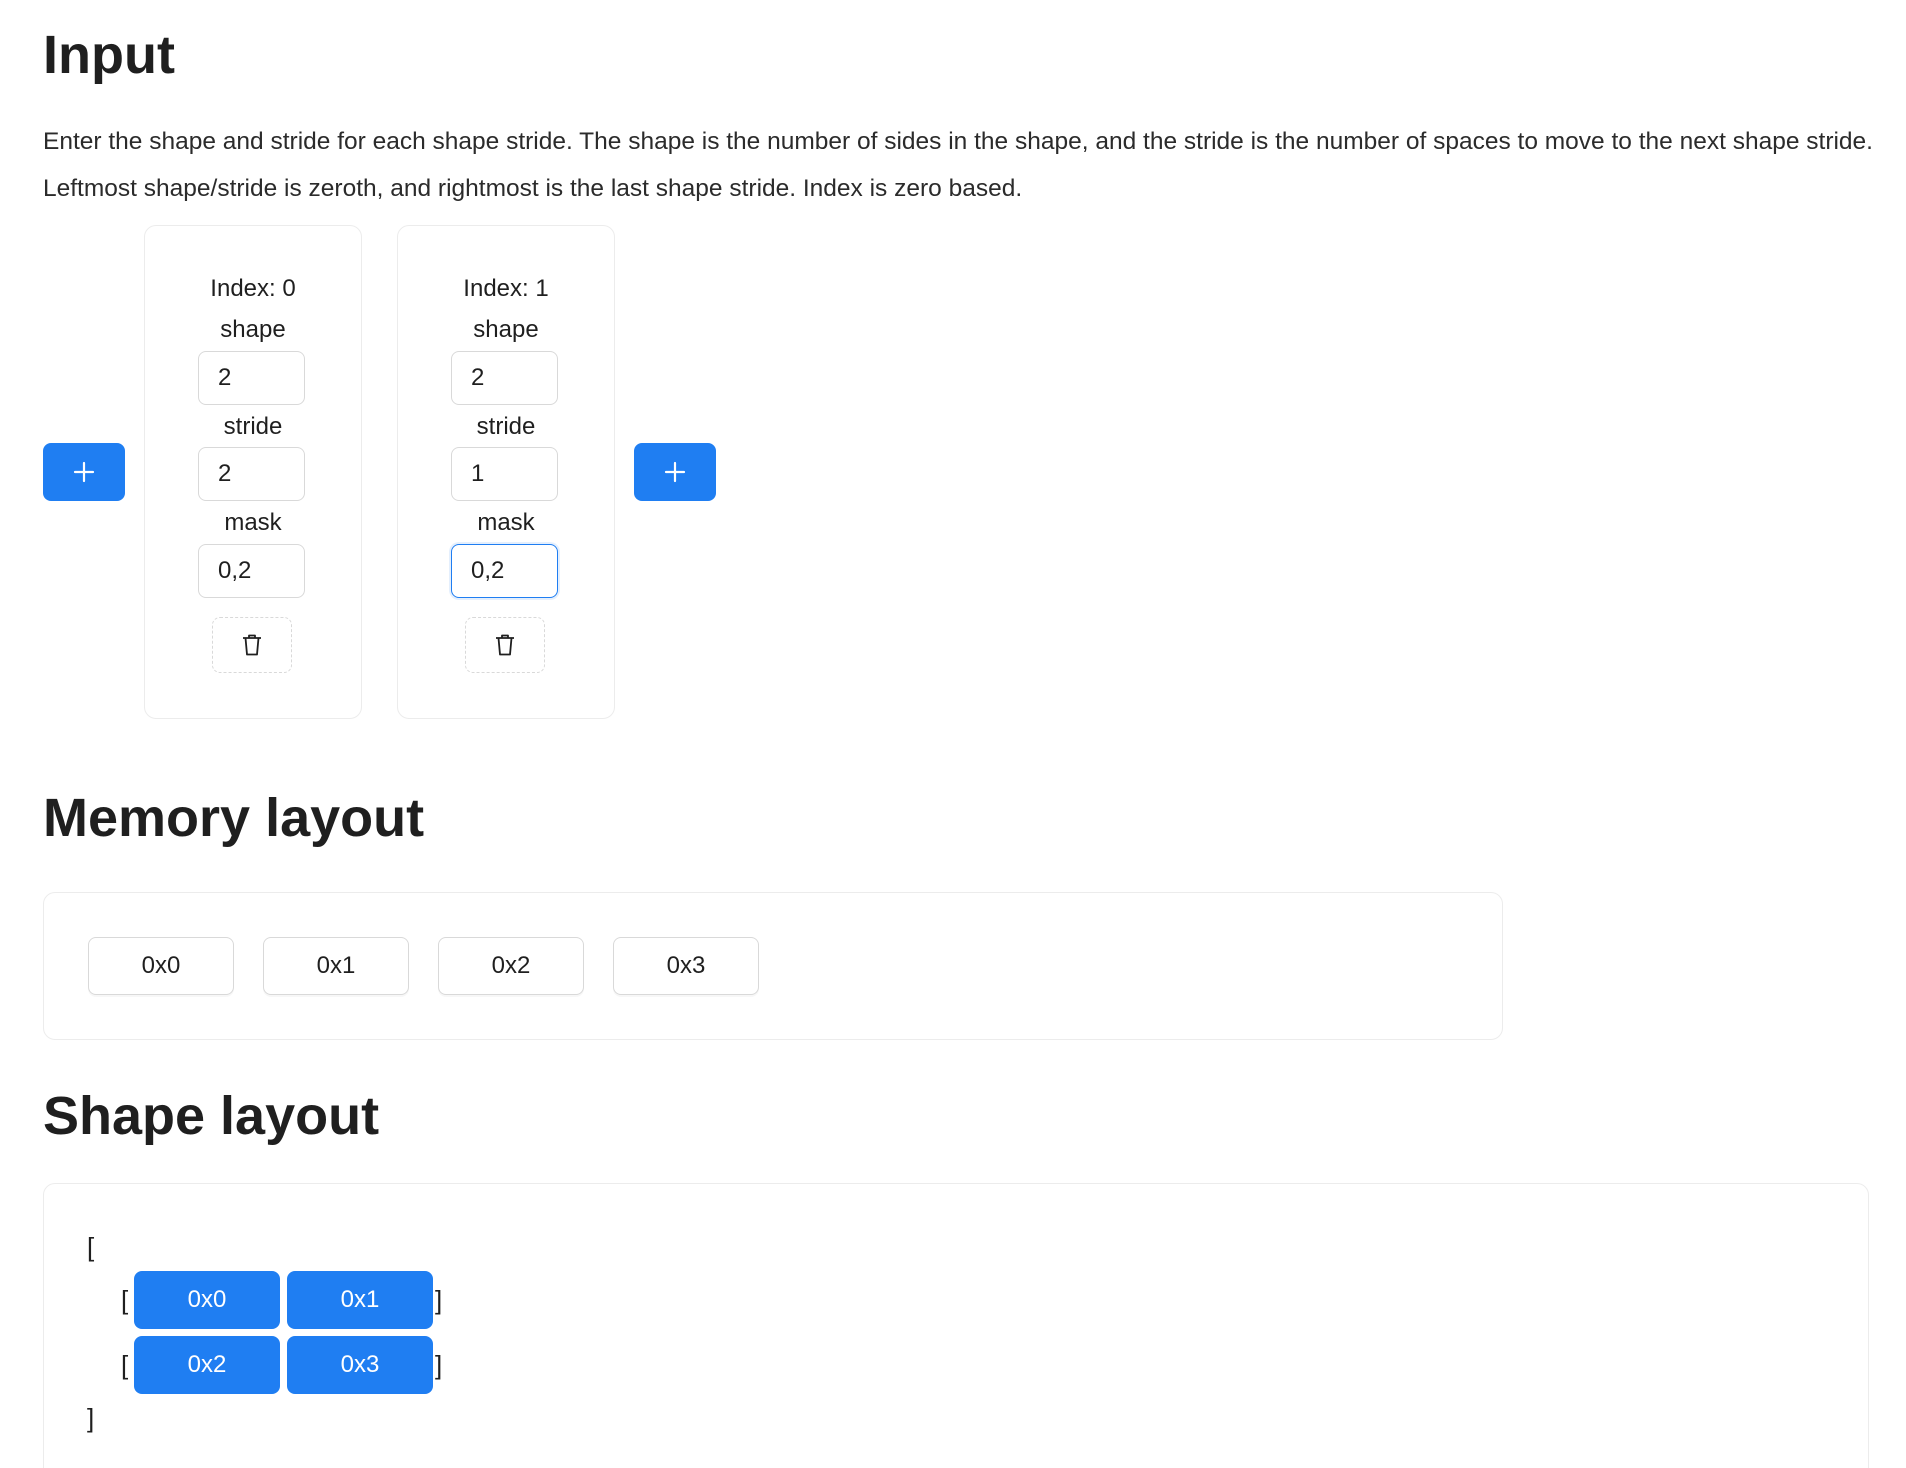 This screenshot has height=1468, width=1906. What do you see at coordinates (91, 1247) in the screenshot?
I see `outer-open-bracket: [` at bounding box center [91, 1247].